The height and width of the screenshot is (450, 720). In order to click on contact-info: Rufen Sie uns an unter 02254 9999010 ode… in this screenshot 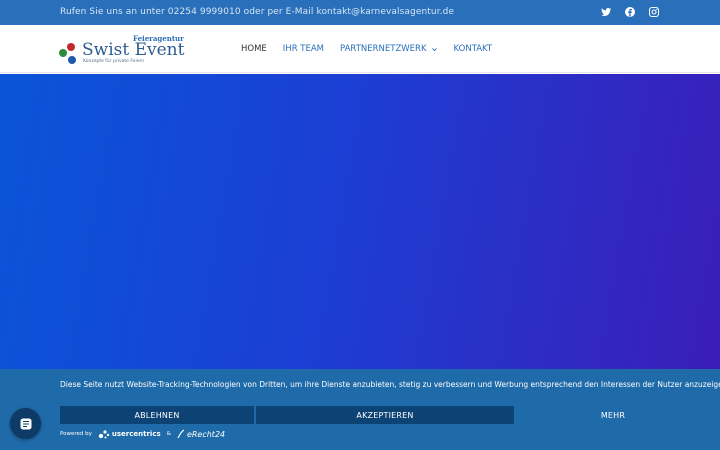, I will do `click(257, 12)`.